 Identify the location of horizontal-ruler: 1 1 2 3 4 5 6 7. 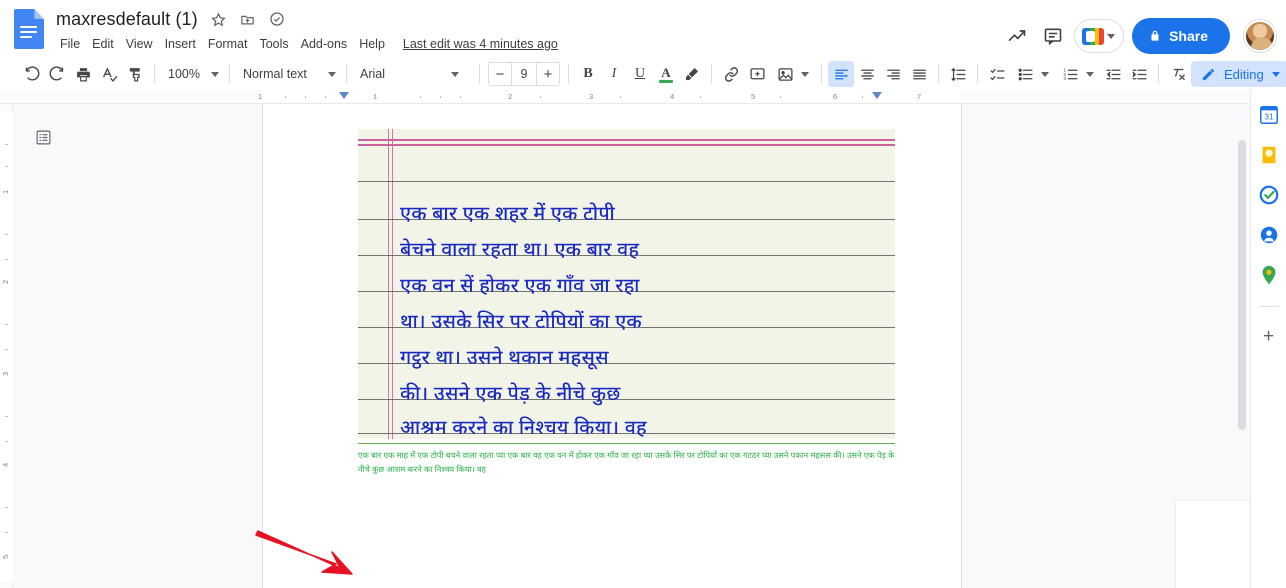
(625, 97).